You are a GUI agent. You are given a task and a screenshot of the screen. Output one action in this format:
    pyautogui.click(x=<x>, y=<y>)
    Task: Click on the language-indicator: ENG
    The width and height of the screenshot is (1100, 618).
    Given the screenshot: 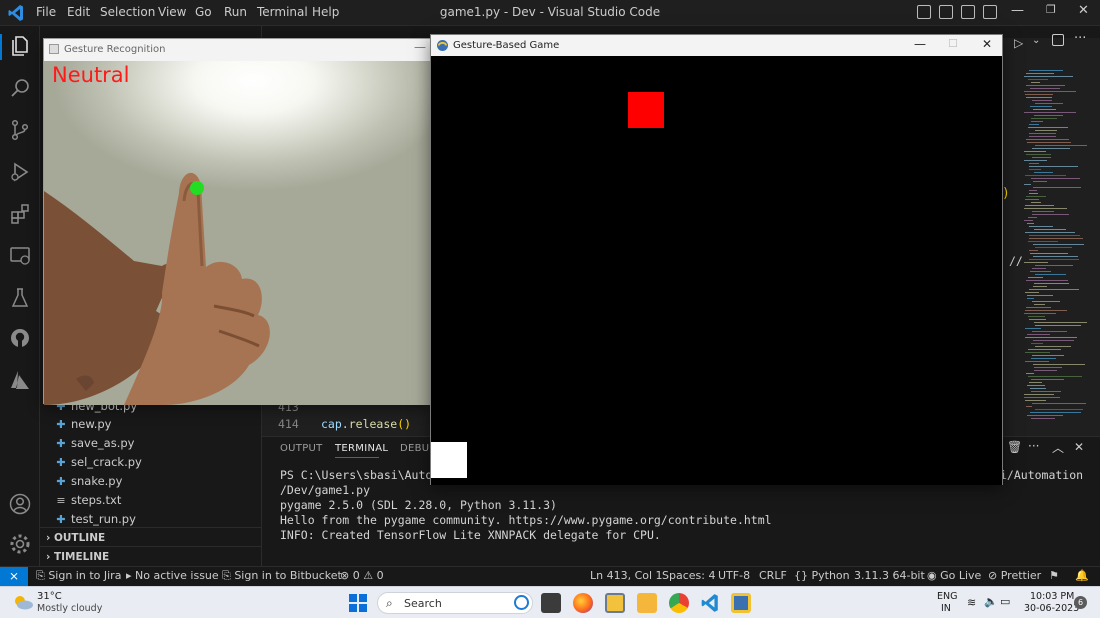 What is the action you would take?
    pyautogui.click(x=947, y=596)
    